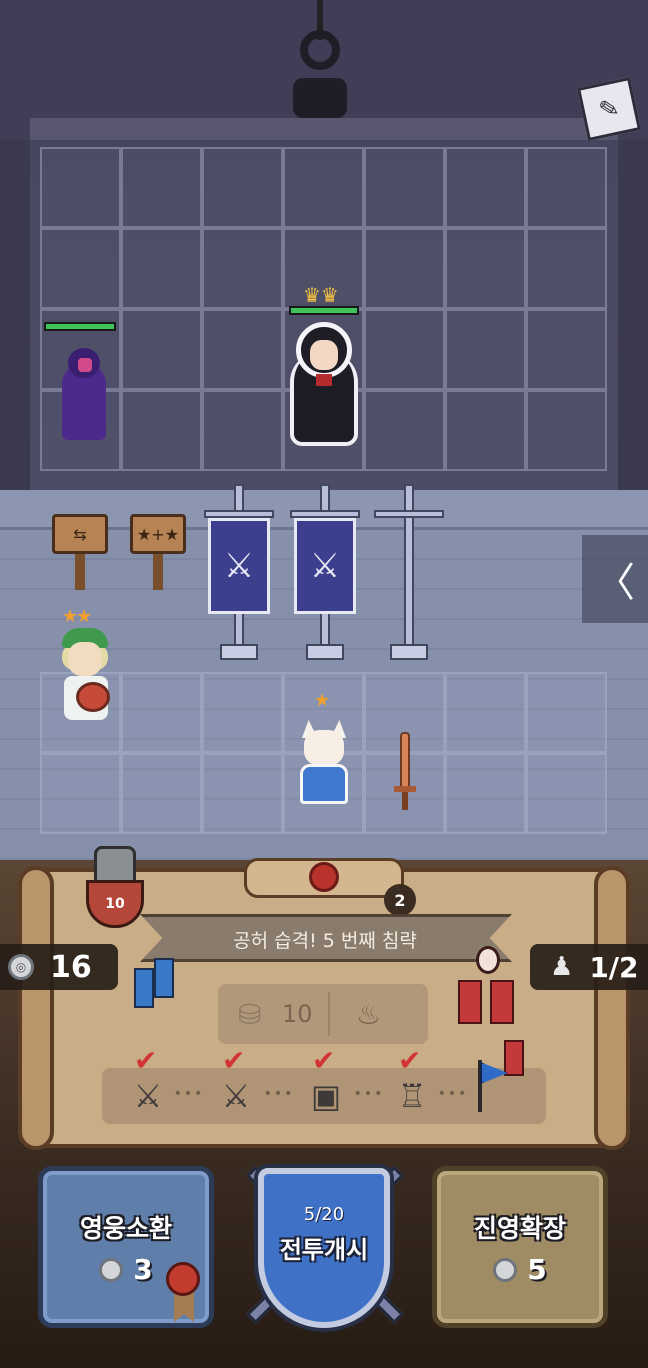  Describe the element at coordinates (325, 941) in the screenshot. I see `stage-title: 공허 습격! 5 번째 침략` at that location.